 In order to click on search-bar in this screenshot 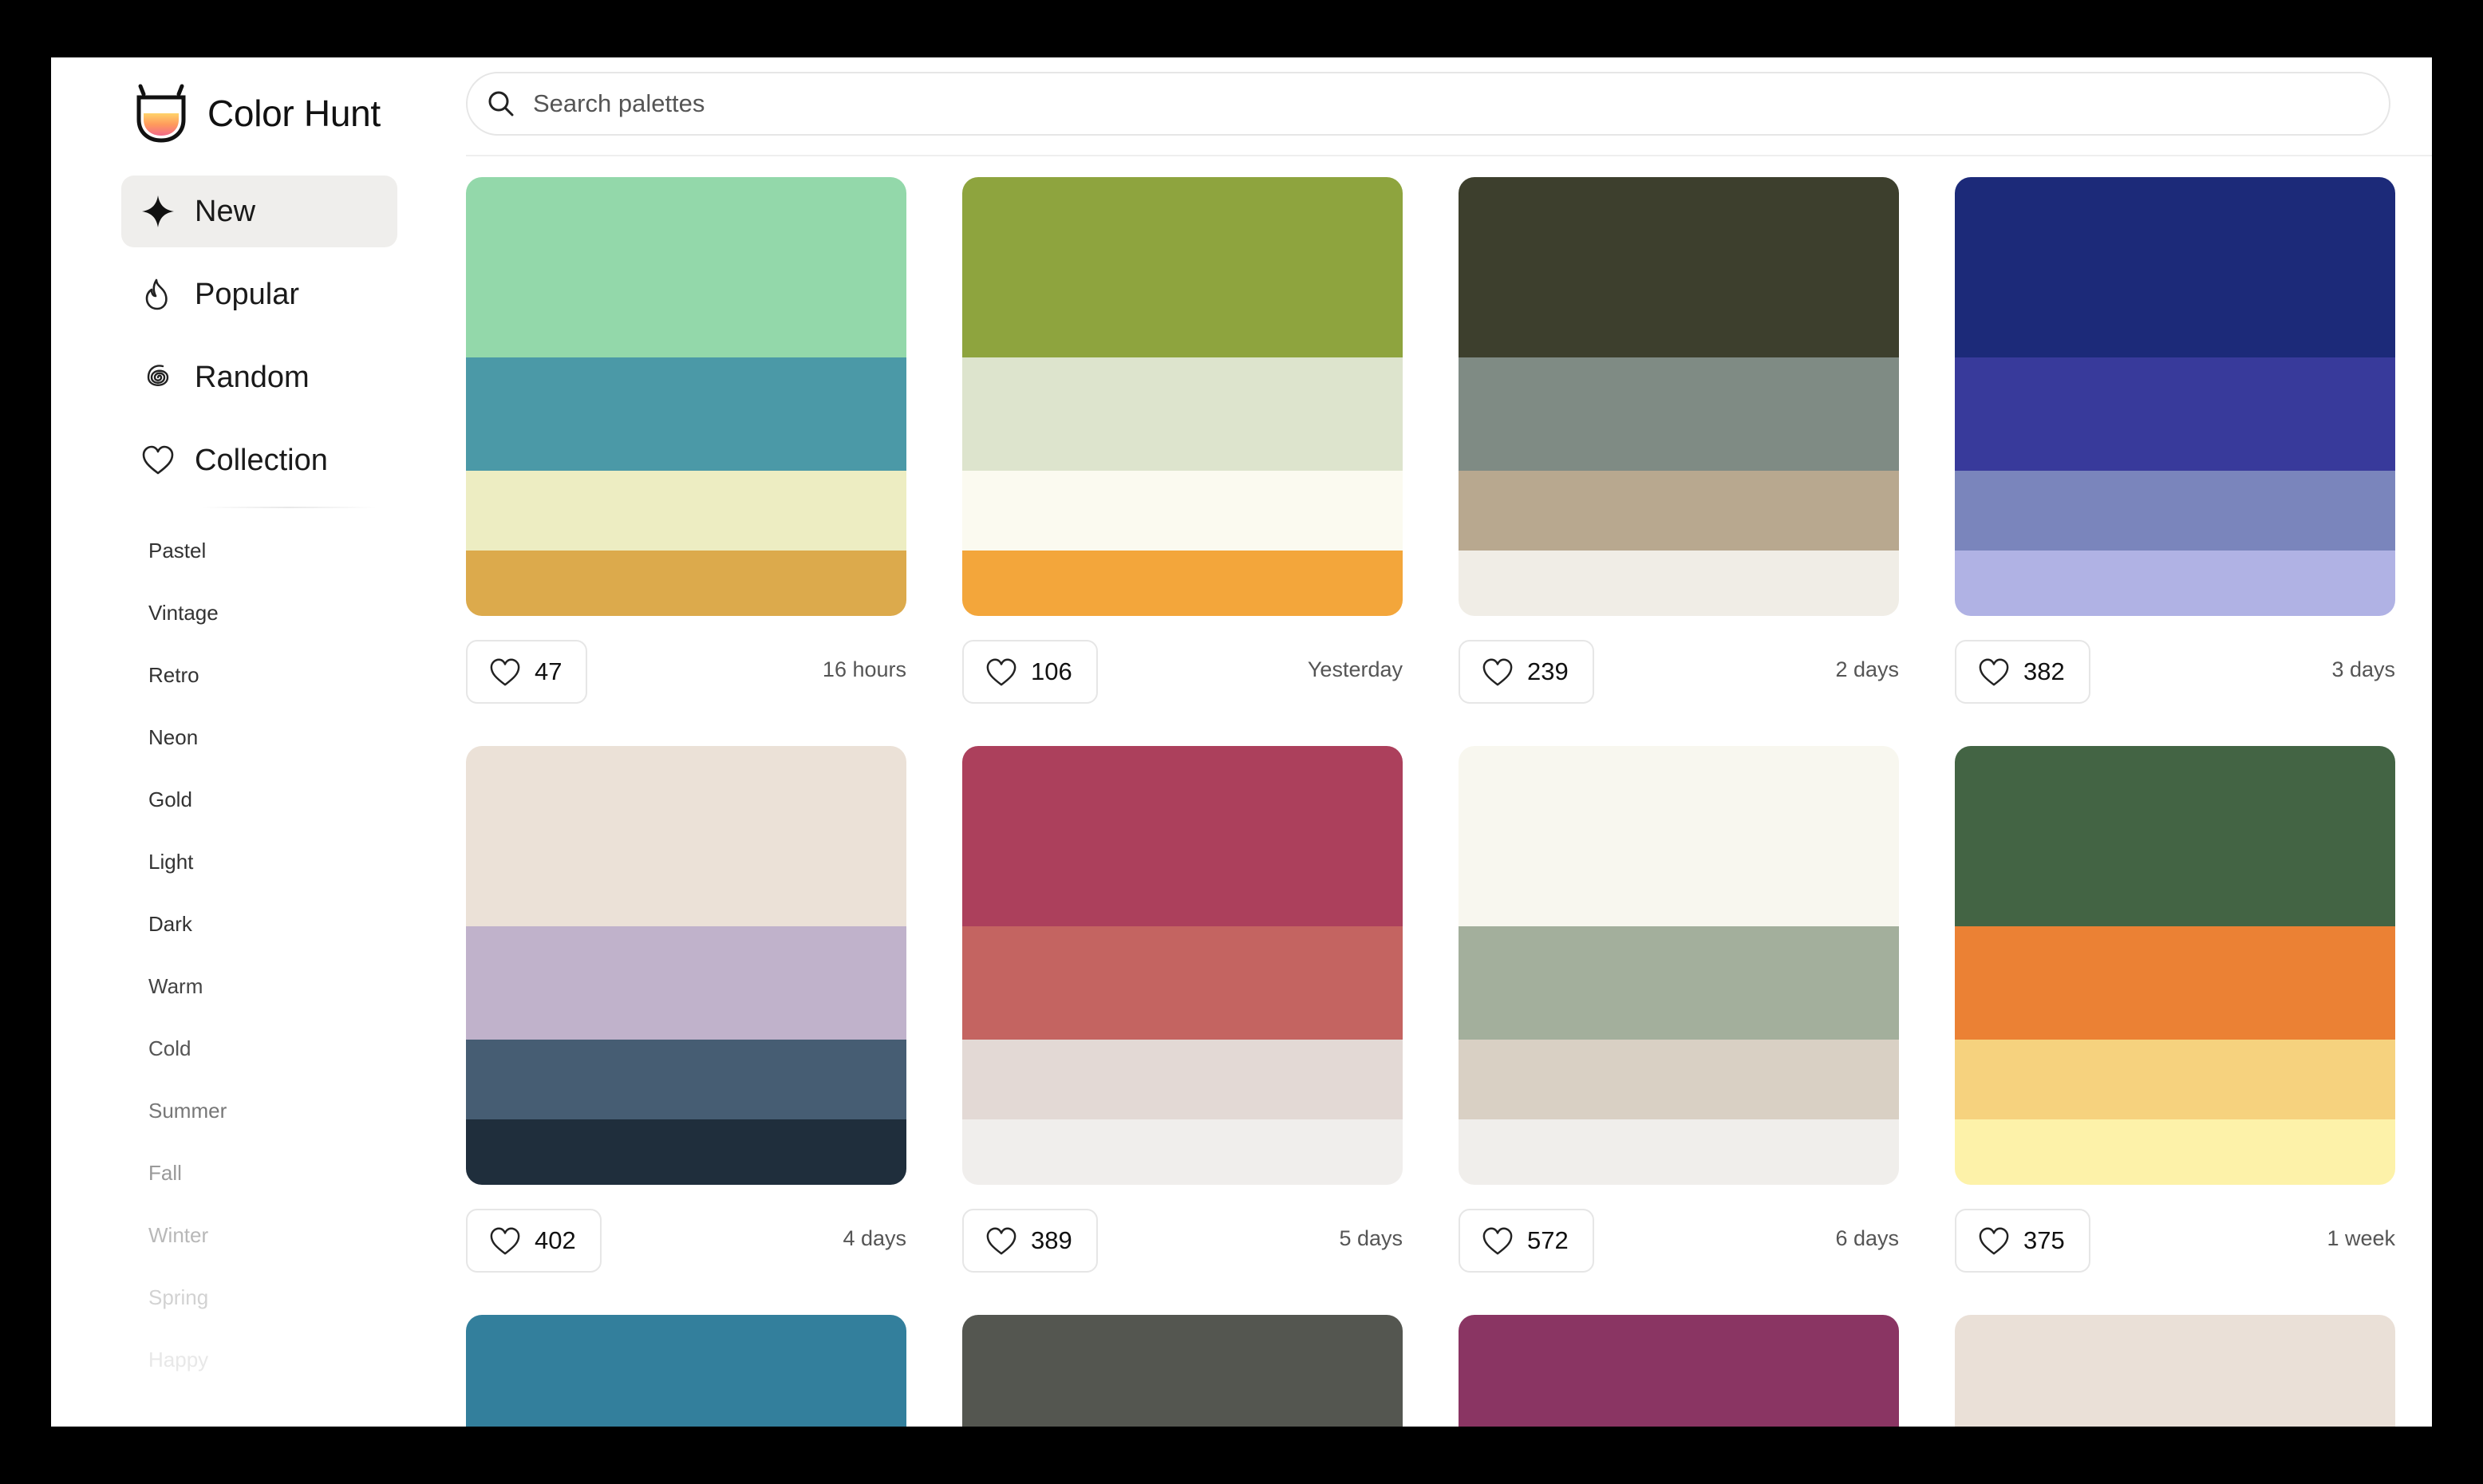, I will do `click(1428, 104)`.